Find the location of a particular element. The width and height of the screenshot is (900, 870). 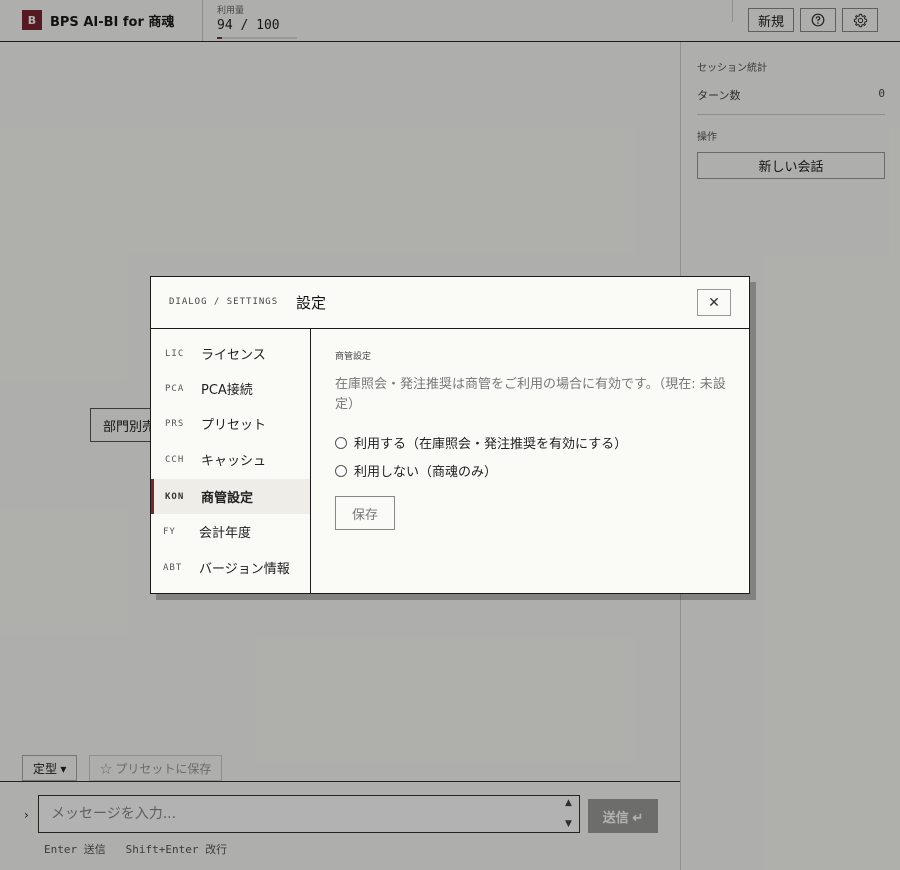

radio-label: 利用する（在庫照会・発注推奨を有効にする） is located at coordinates (491, 444).